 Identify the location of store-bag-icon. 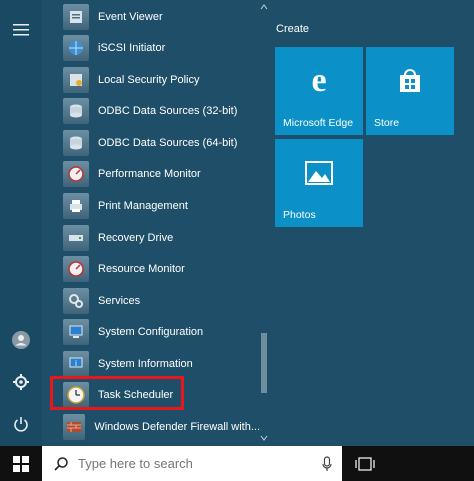
(410, 80).